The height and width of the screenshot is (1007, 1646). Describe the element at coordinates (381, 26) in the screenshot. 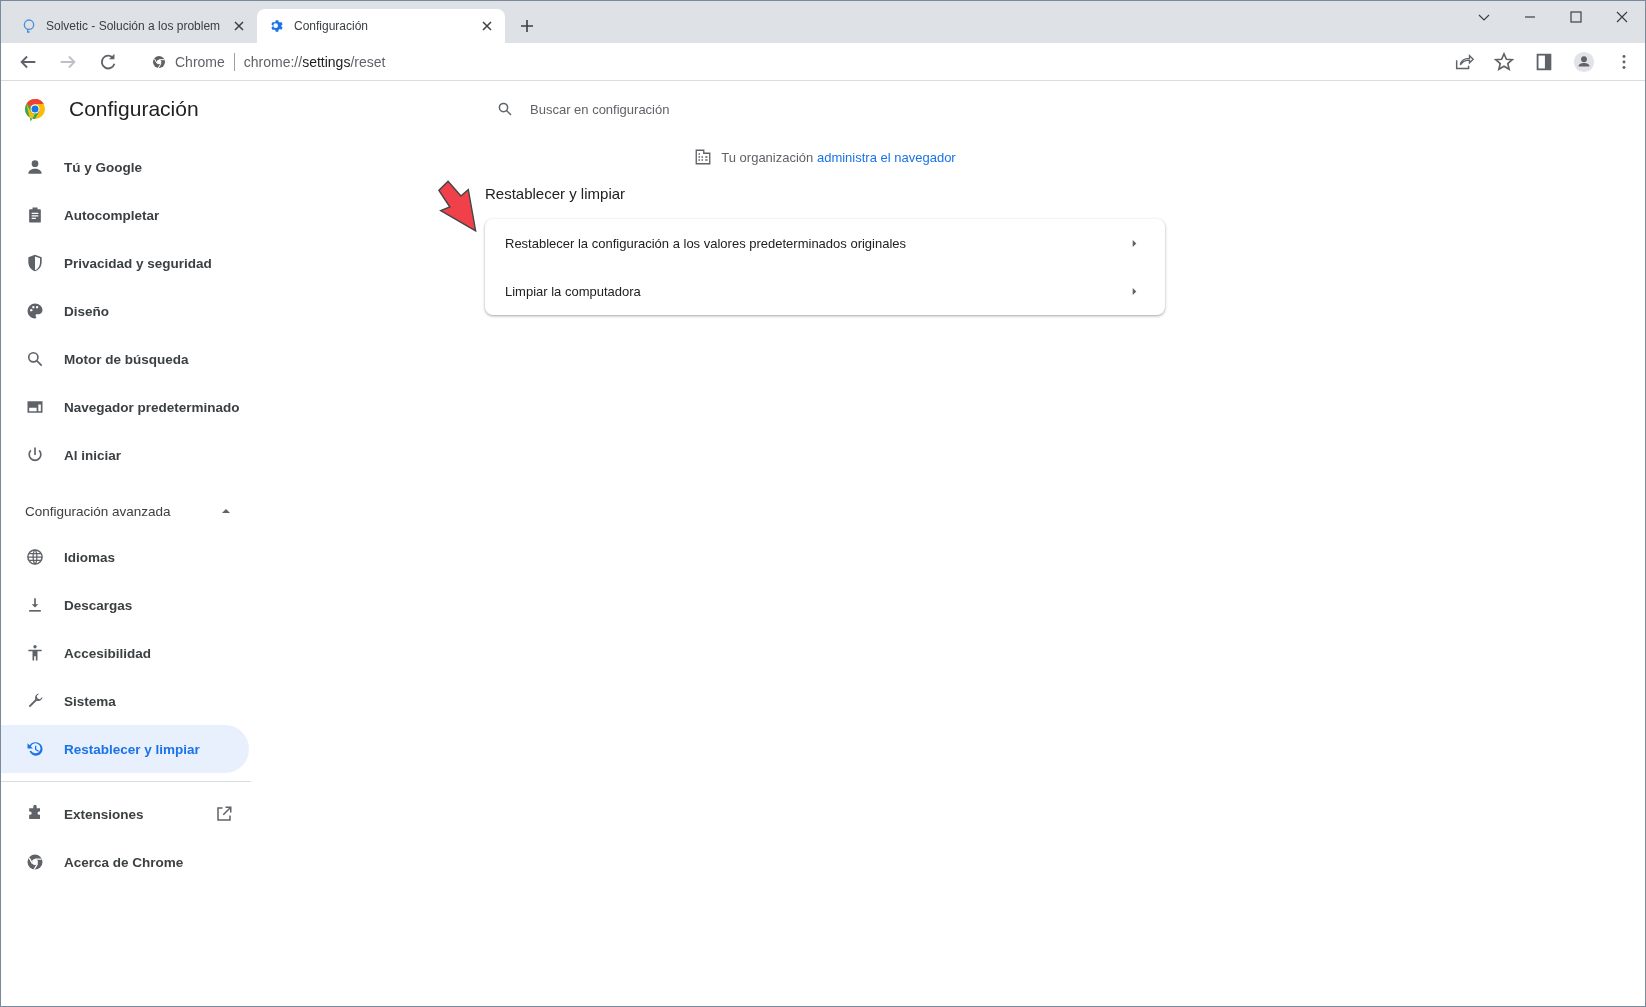

I see `browser-tab: Configuración` at that location.